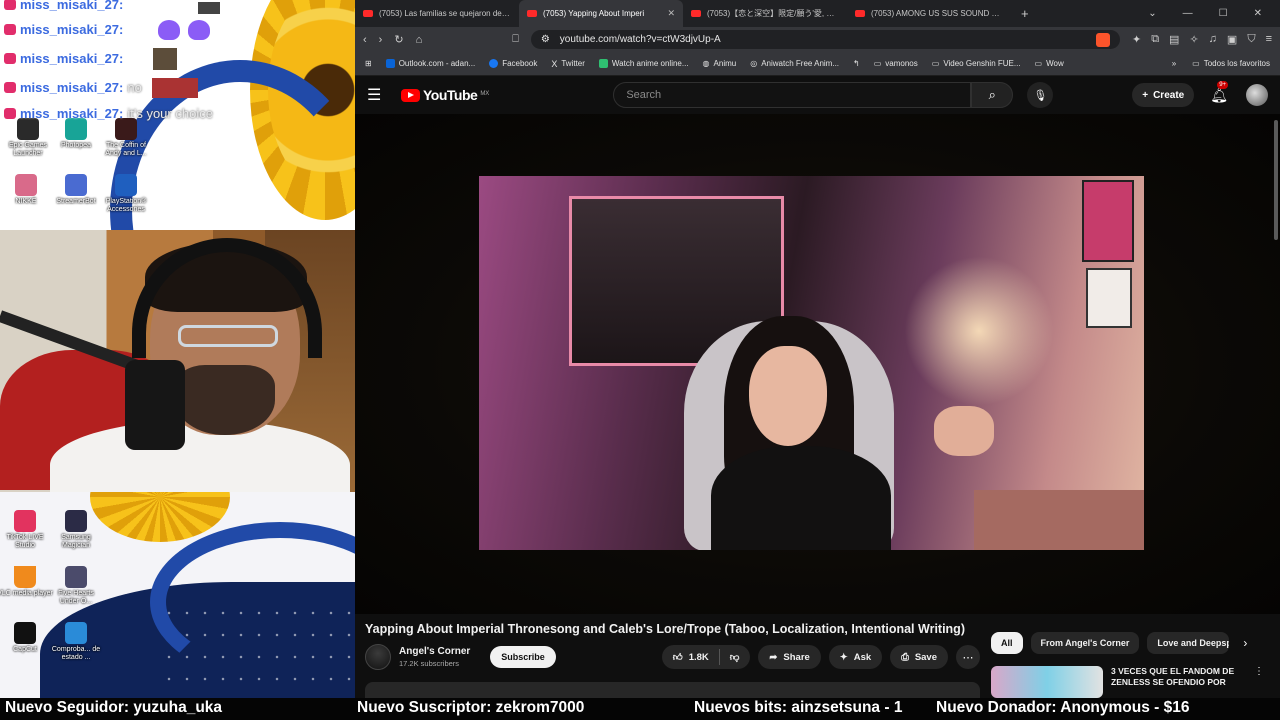 This screenshot has height=720, width=1280. Describe the element at coordinates (114, 707) in the screenshot. I see `ticker-follower: Nuevo Seguidor: yuzuha_uka` at that location.